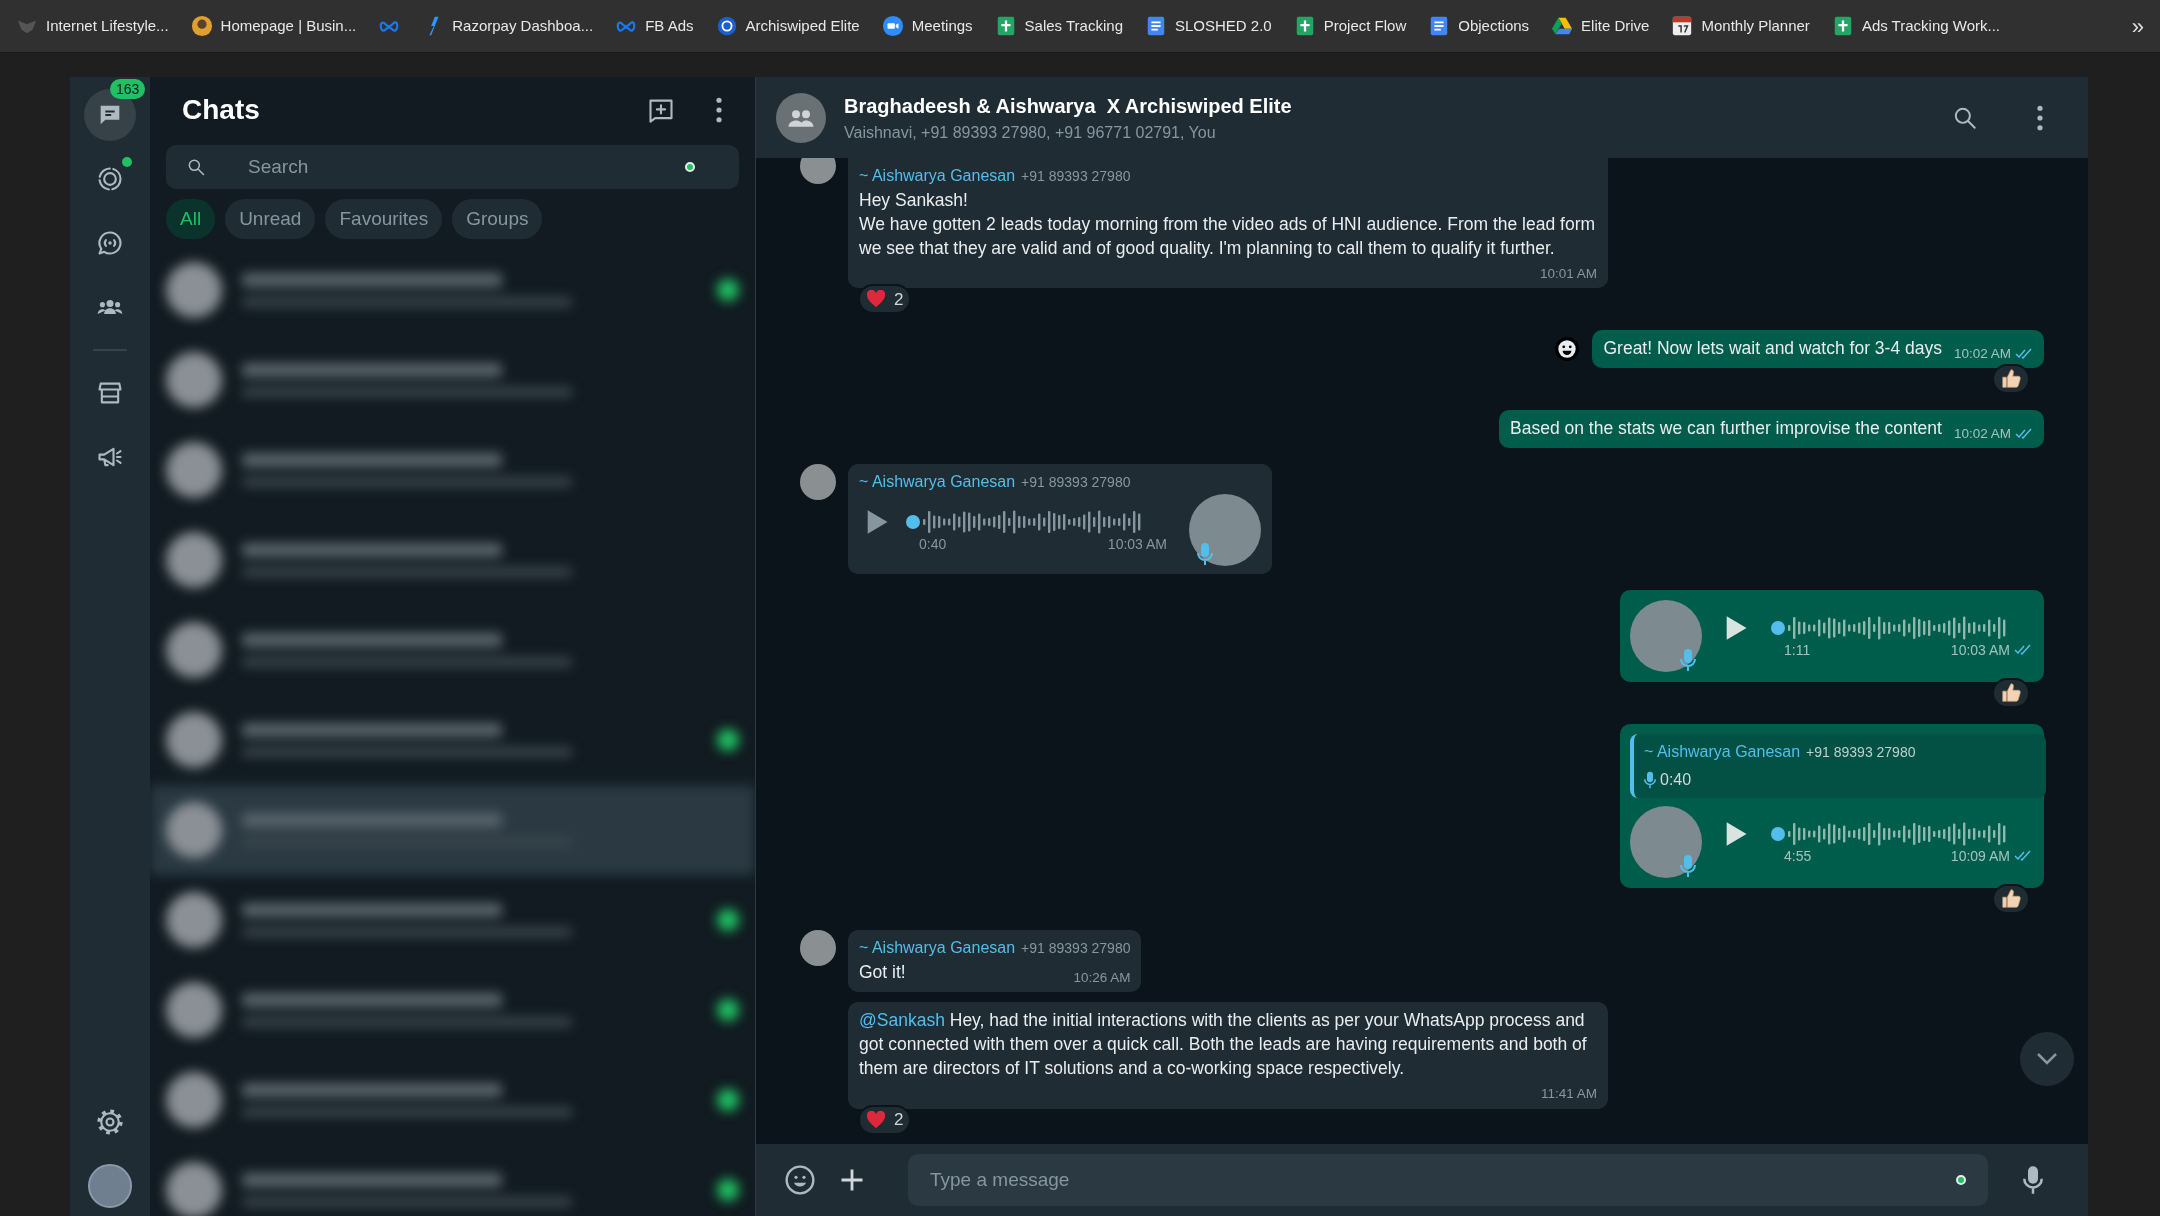 This screenshot has width=2160, height=1216. What do you see at coordinates (2047, 1059) in the screenshot?
I see `chevron-down-icon` at bounding box center [2047, 1059].